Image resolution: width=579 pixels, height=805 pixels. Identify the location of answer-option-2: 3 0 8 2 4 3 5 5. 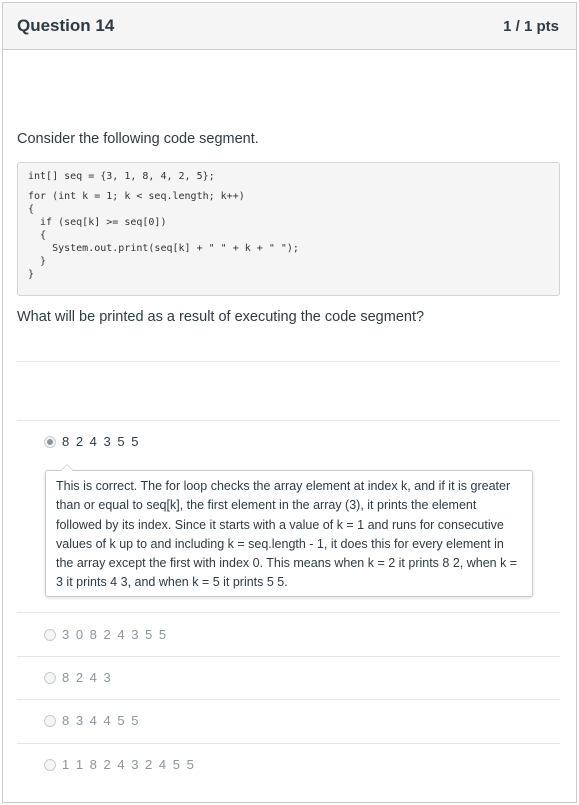
(106, 634).